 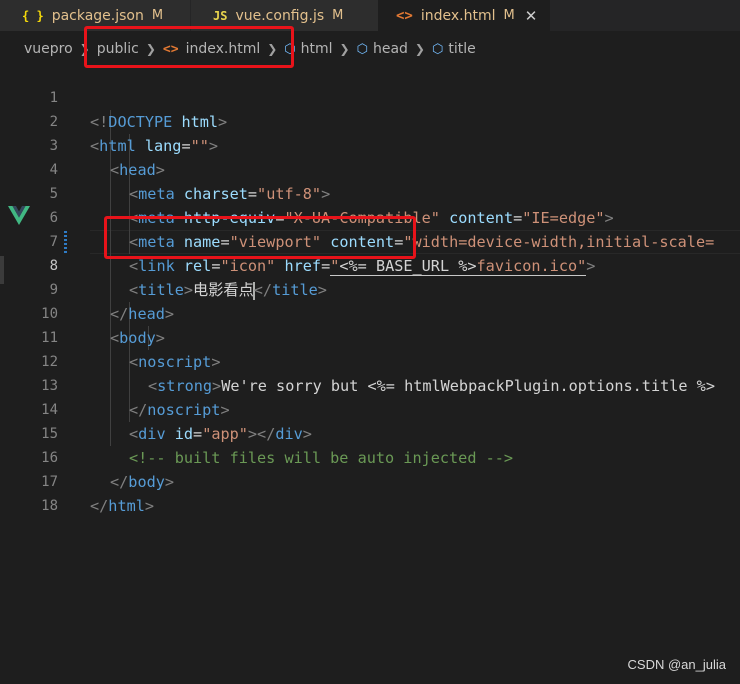 I want to click on code-line: 11 <noscript>, so click(x=370, y=336).